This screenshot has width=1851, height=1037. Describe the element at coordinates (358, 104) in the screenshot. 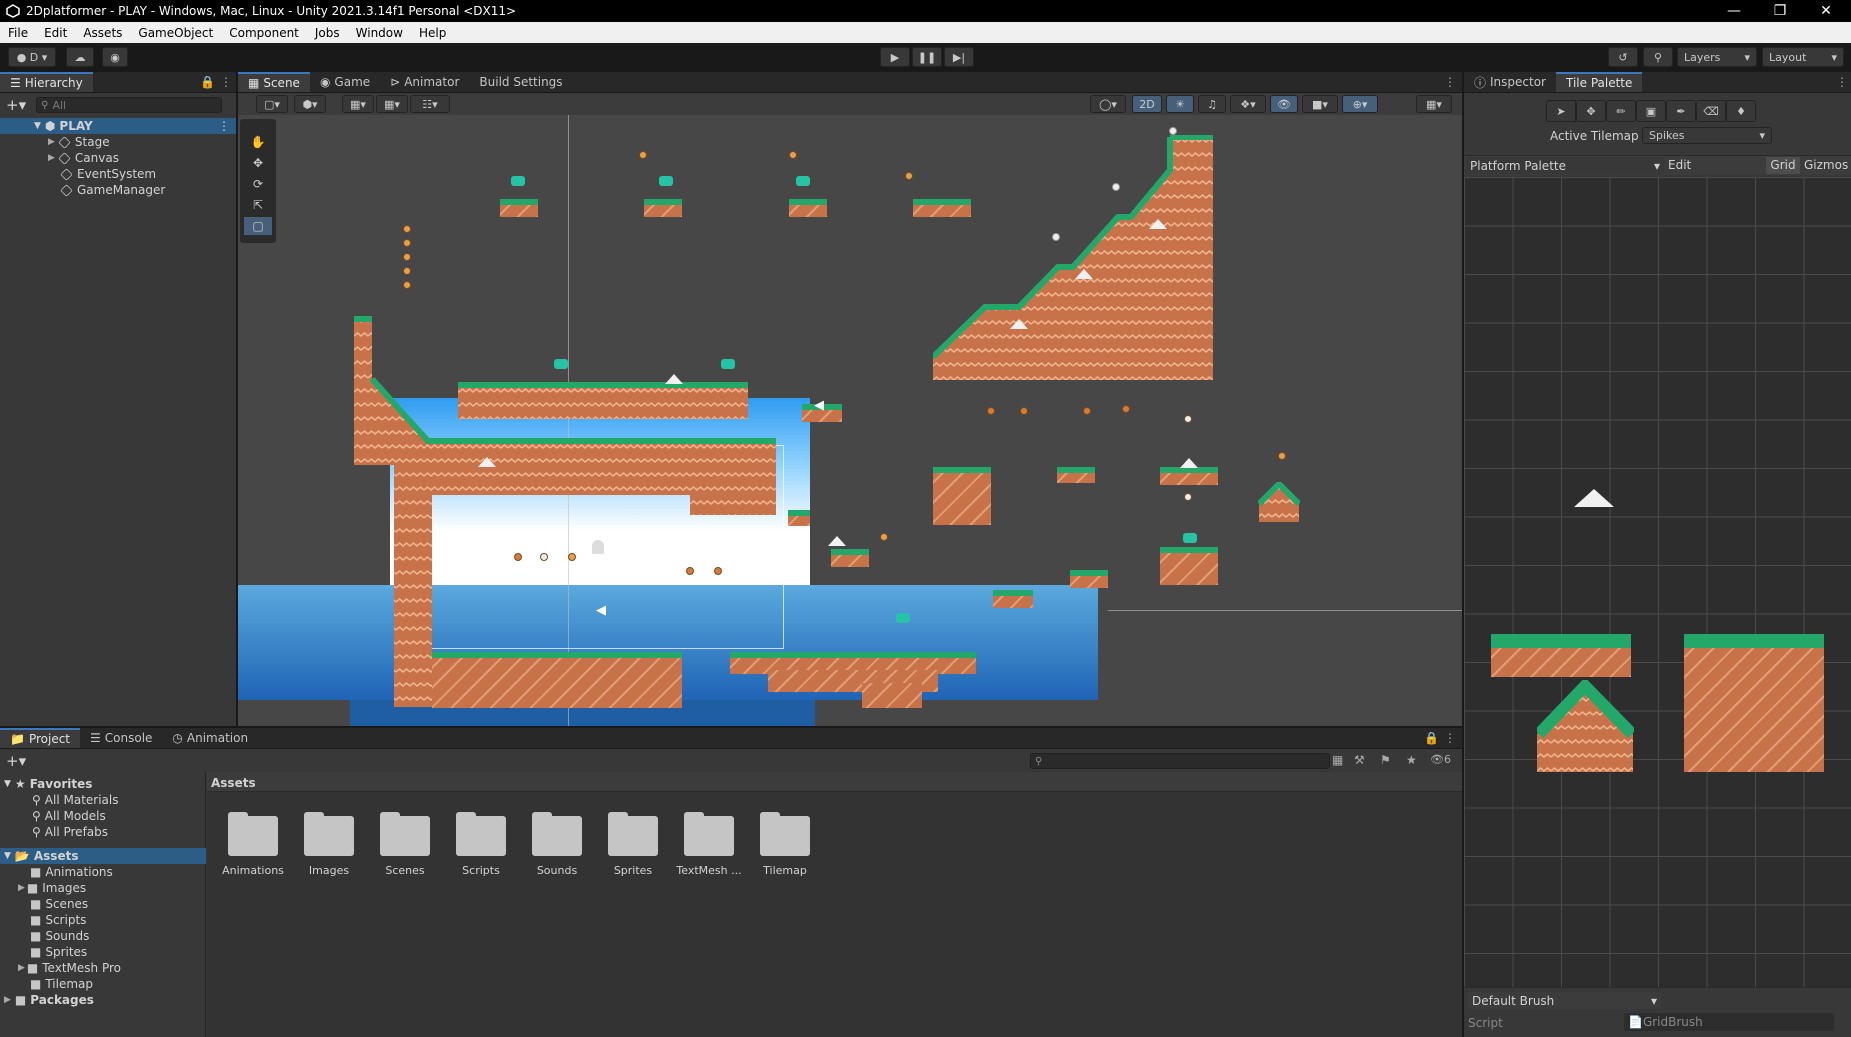

I see `grid-snap-icon: ▦▾` at that location.